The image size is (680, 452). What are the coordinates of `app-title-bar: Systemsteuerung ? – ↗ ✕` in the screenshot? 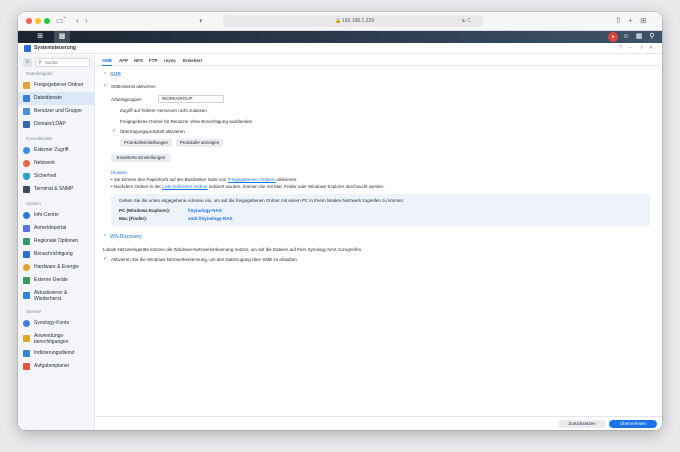 It's located at (340, 48).